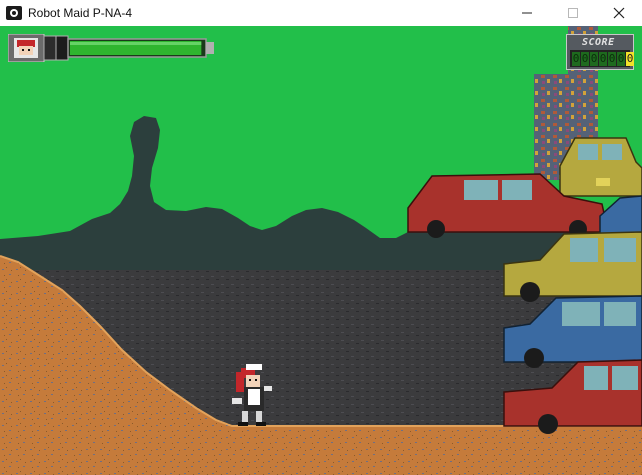 Image resolution: width=642 pixels, height=475 pixels. Describe the element at coordinates (26, 48) in the screenshot. I see `player-portrait-icon` at that location.